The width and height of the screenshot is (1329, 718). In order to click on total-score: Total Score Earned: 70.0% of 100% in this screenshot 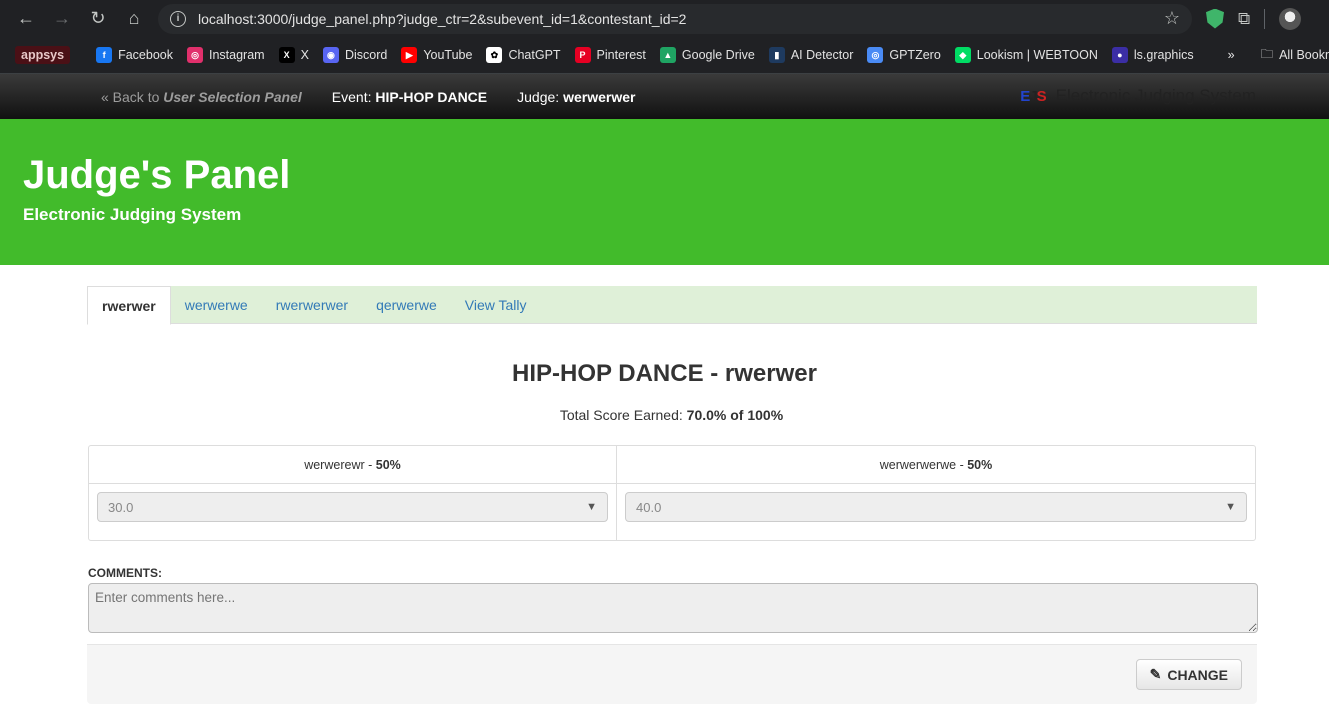, I will do `click(664, 415)`.